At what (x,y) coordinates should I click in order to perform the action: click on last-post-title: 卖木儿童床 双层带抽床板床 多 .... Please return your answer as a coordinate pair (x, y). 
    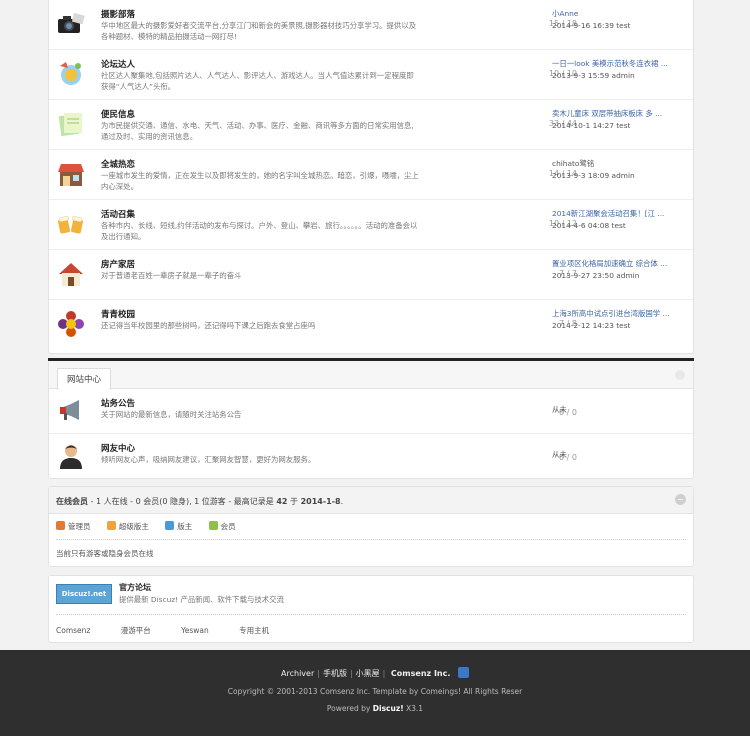
    Looking at the image, I should click on (619, 114).